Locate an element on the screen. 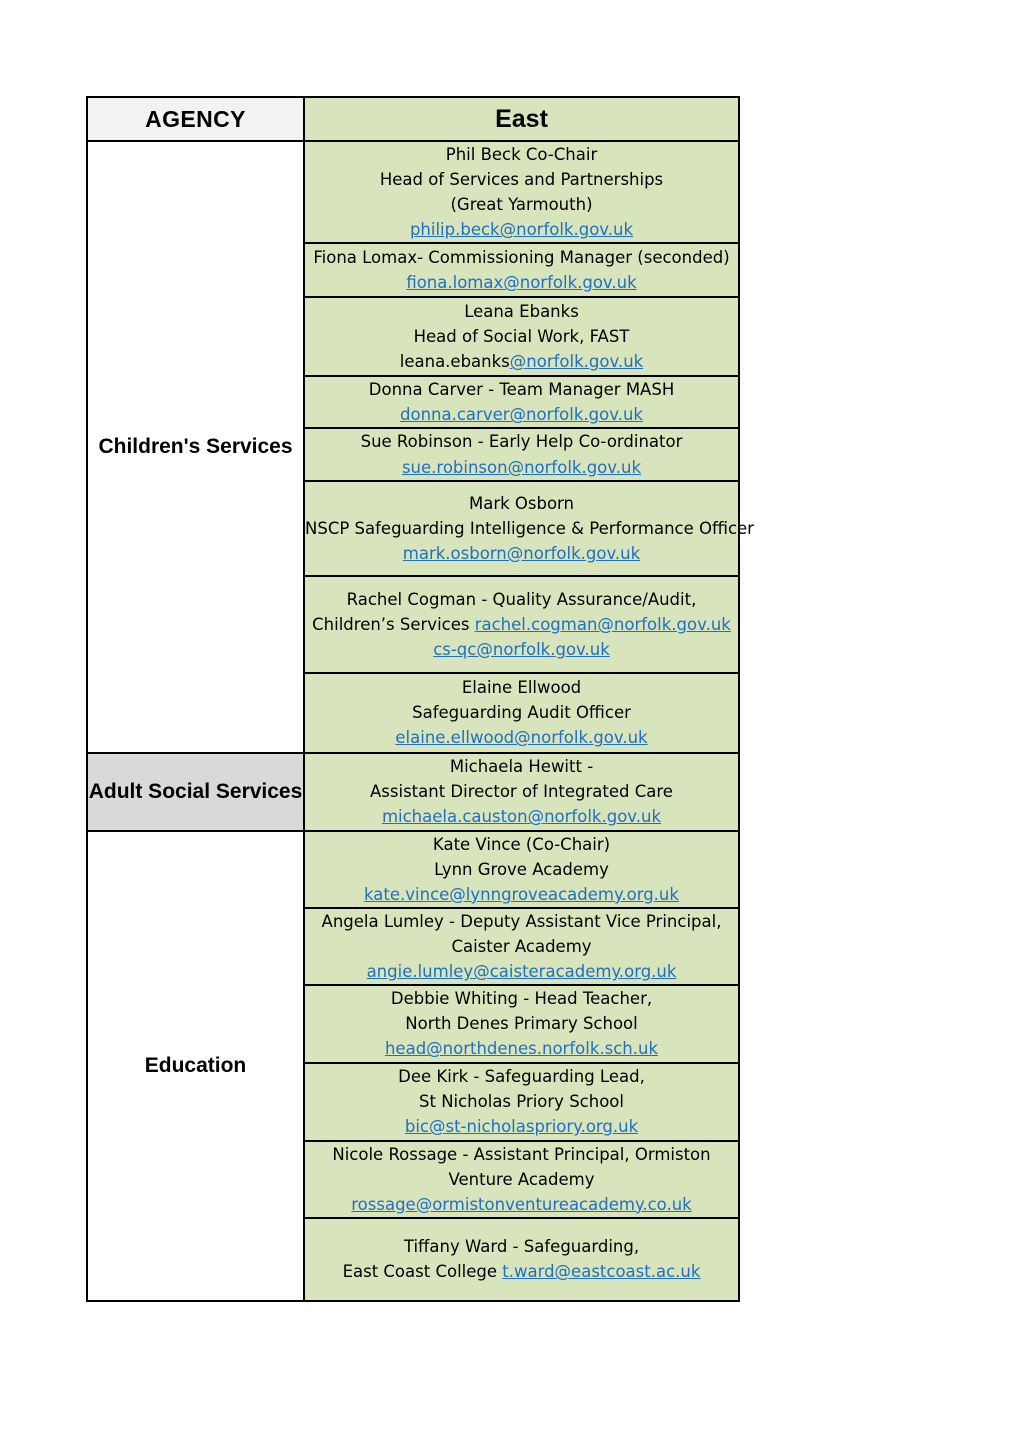 The height and width of the screenshot is (1442, 1020). email-link-mark-osborn: mark.osborn@norfolk.gov.uk is located at coordinates (521, 553).